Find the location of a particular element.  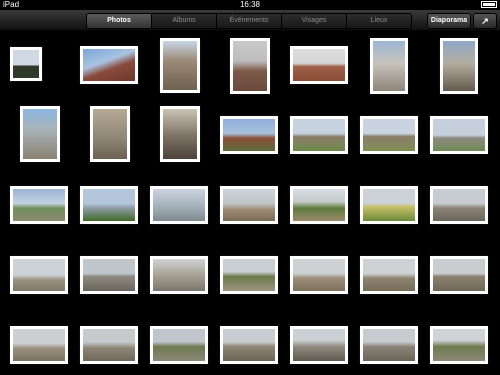

share-icon: ↗ is located at coordinates (485, 21).